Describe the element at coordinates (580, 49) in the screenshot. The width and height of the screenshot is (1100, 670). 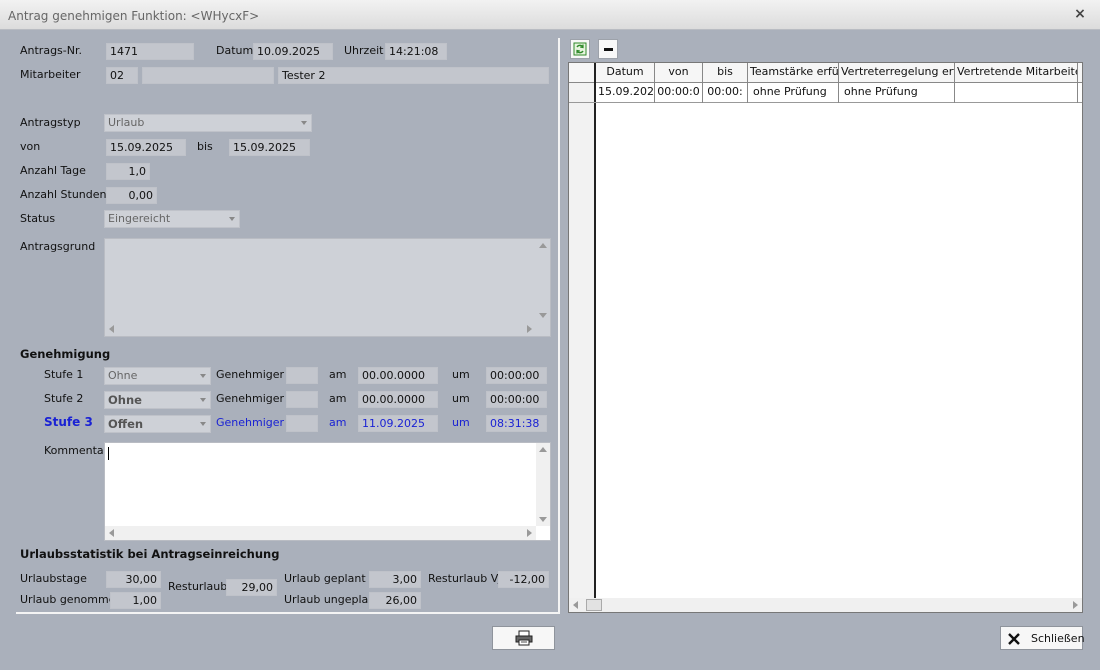
I see `refresh-button` at that location.